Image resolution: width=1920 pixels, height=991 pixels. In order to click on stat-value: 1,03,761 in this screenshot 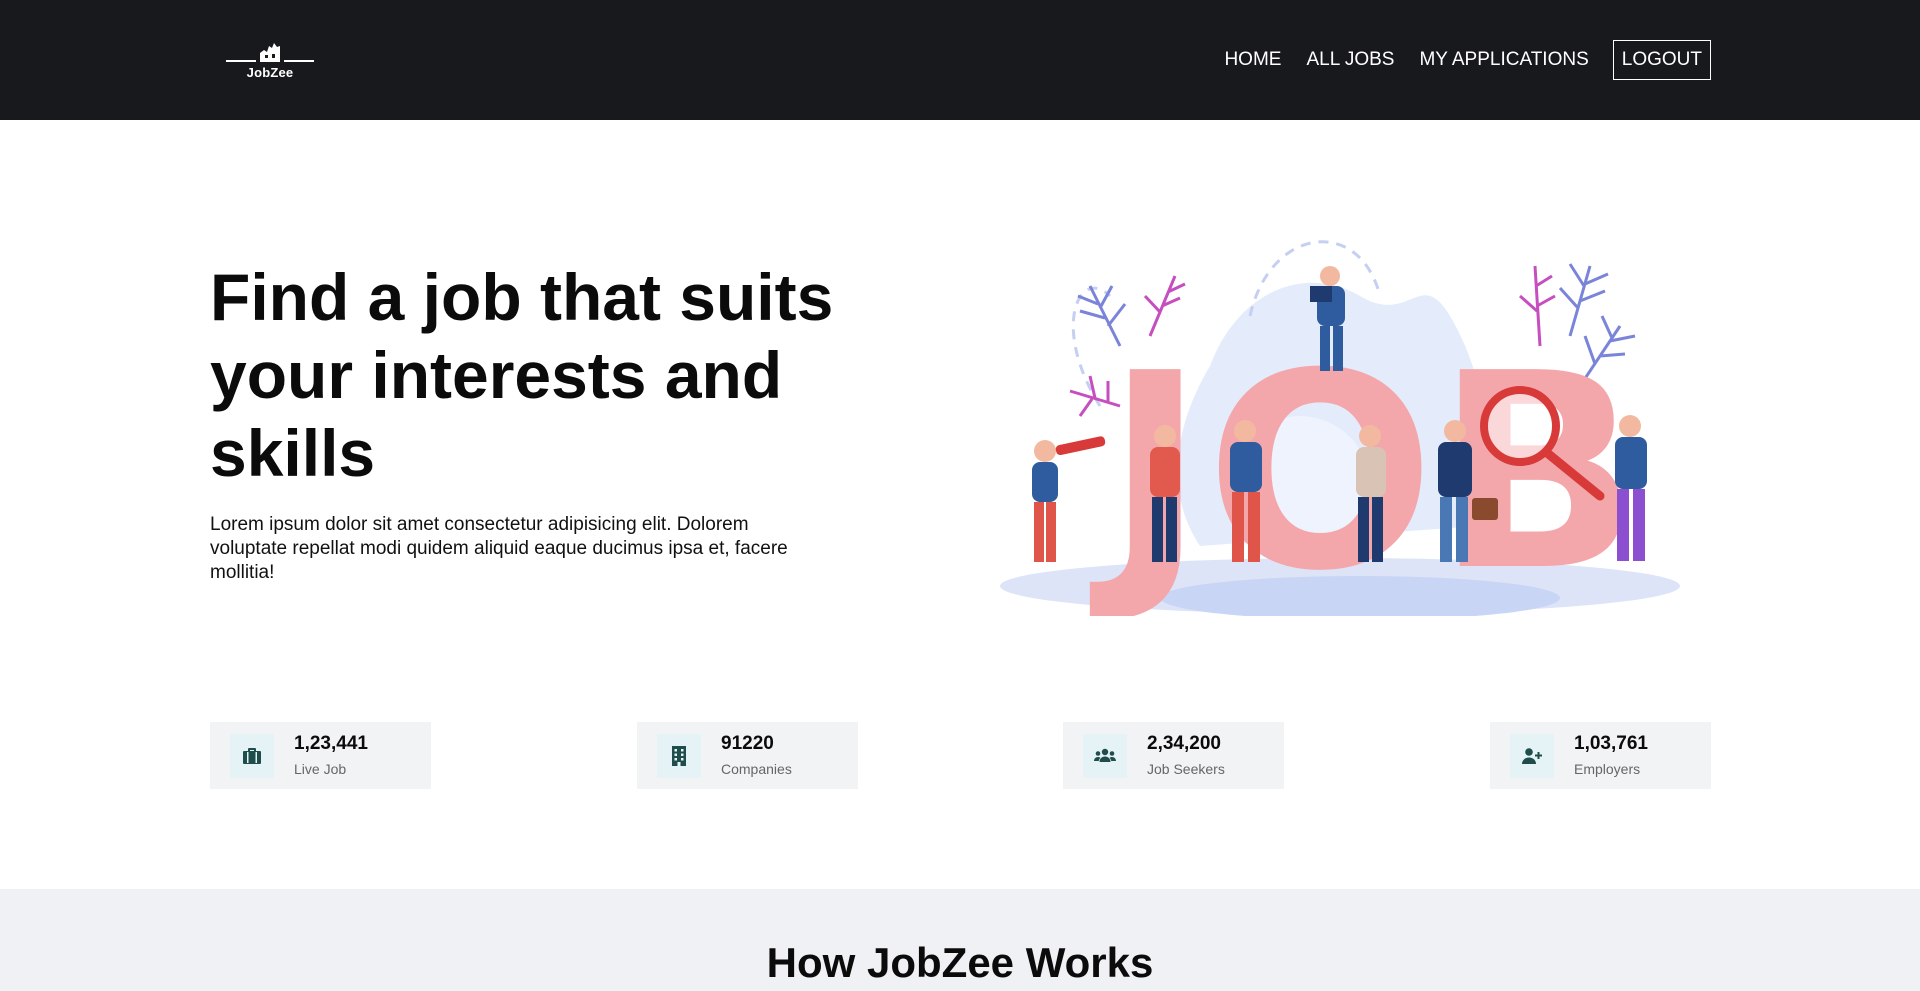, I will do `click(1611, 743)`.